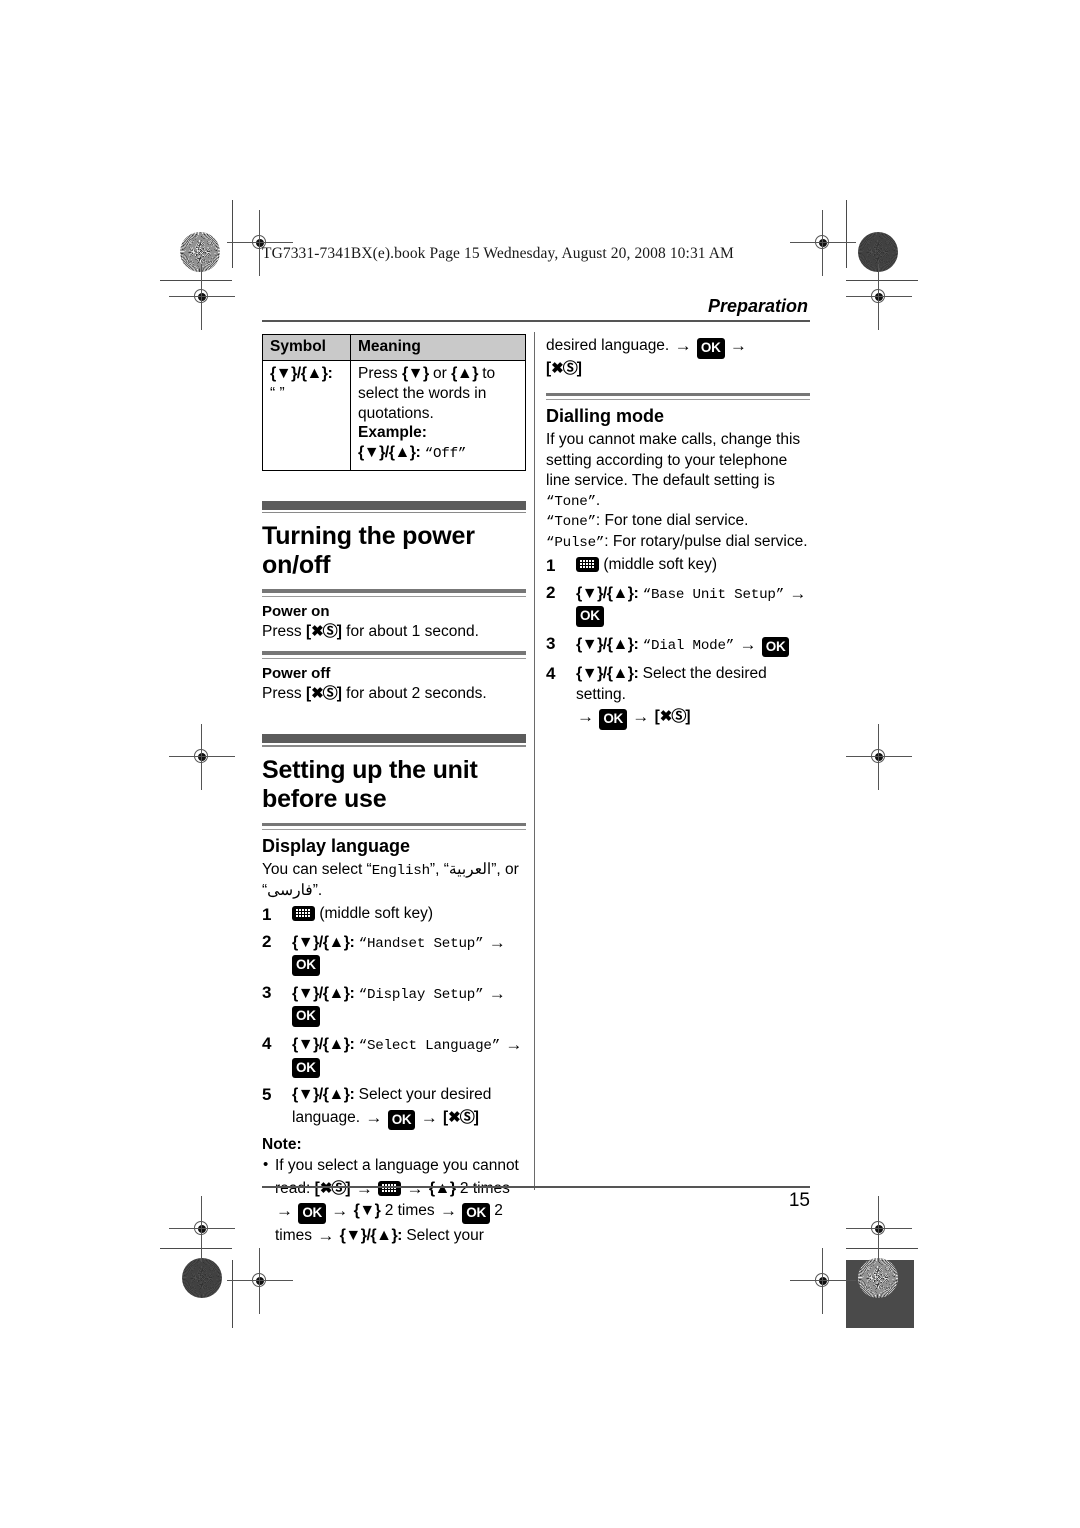  I want to click on crop-line-top-left-v, so click(233, 234).